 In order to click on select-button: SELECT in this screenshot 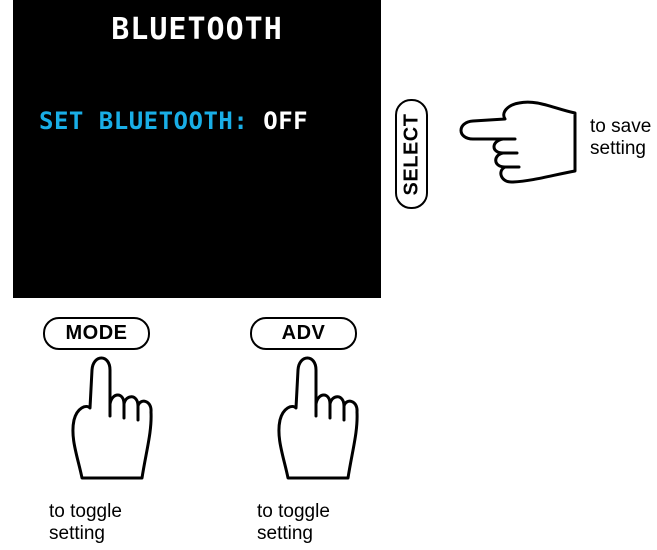, I will do `click(411, 154)`.